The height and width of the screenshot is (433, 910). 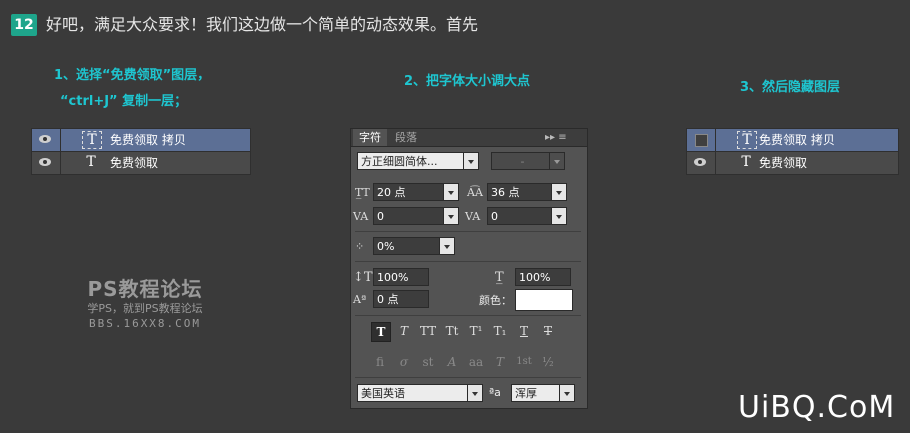 What do you see at coordinates (527, 216) in the screenshot?
I see `tracking-field: 0` at bounding box center [527, 216].